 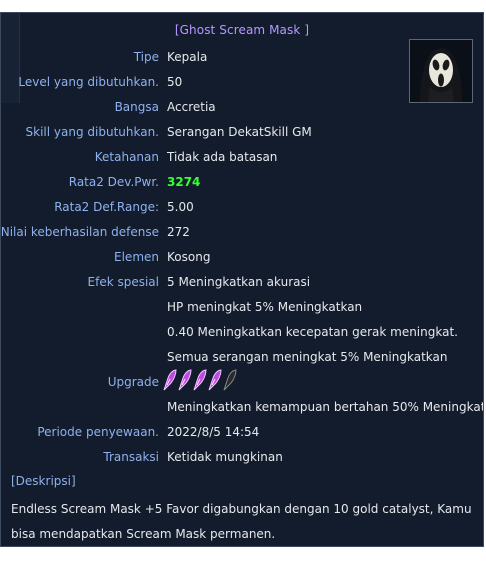 I want to click on special-effect-line: HP meningkat 5% Meningkatkan, so click(x=265, y=307).